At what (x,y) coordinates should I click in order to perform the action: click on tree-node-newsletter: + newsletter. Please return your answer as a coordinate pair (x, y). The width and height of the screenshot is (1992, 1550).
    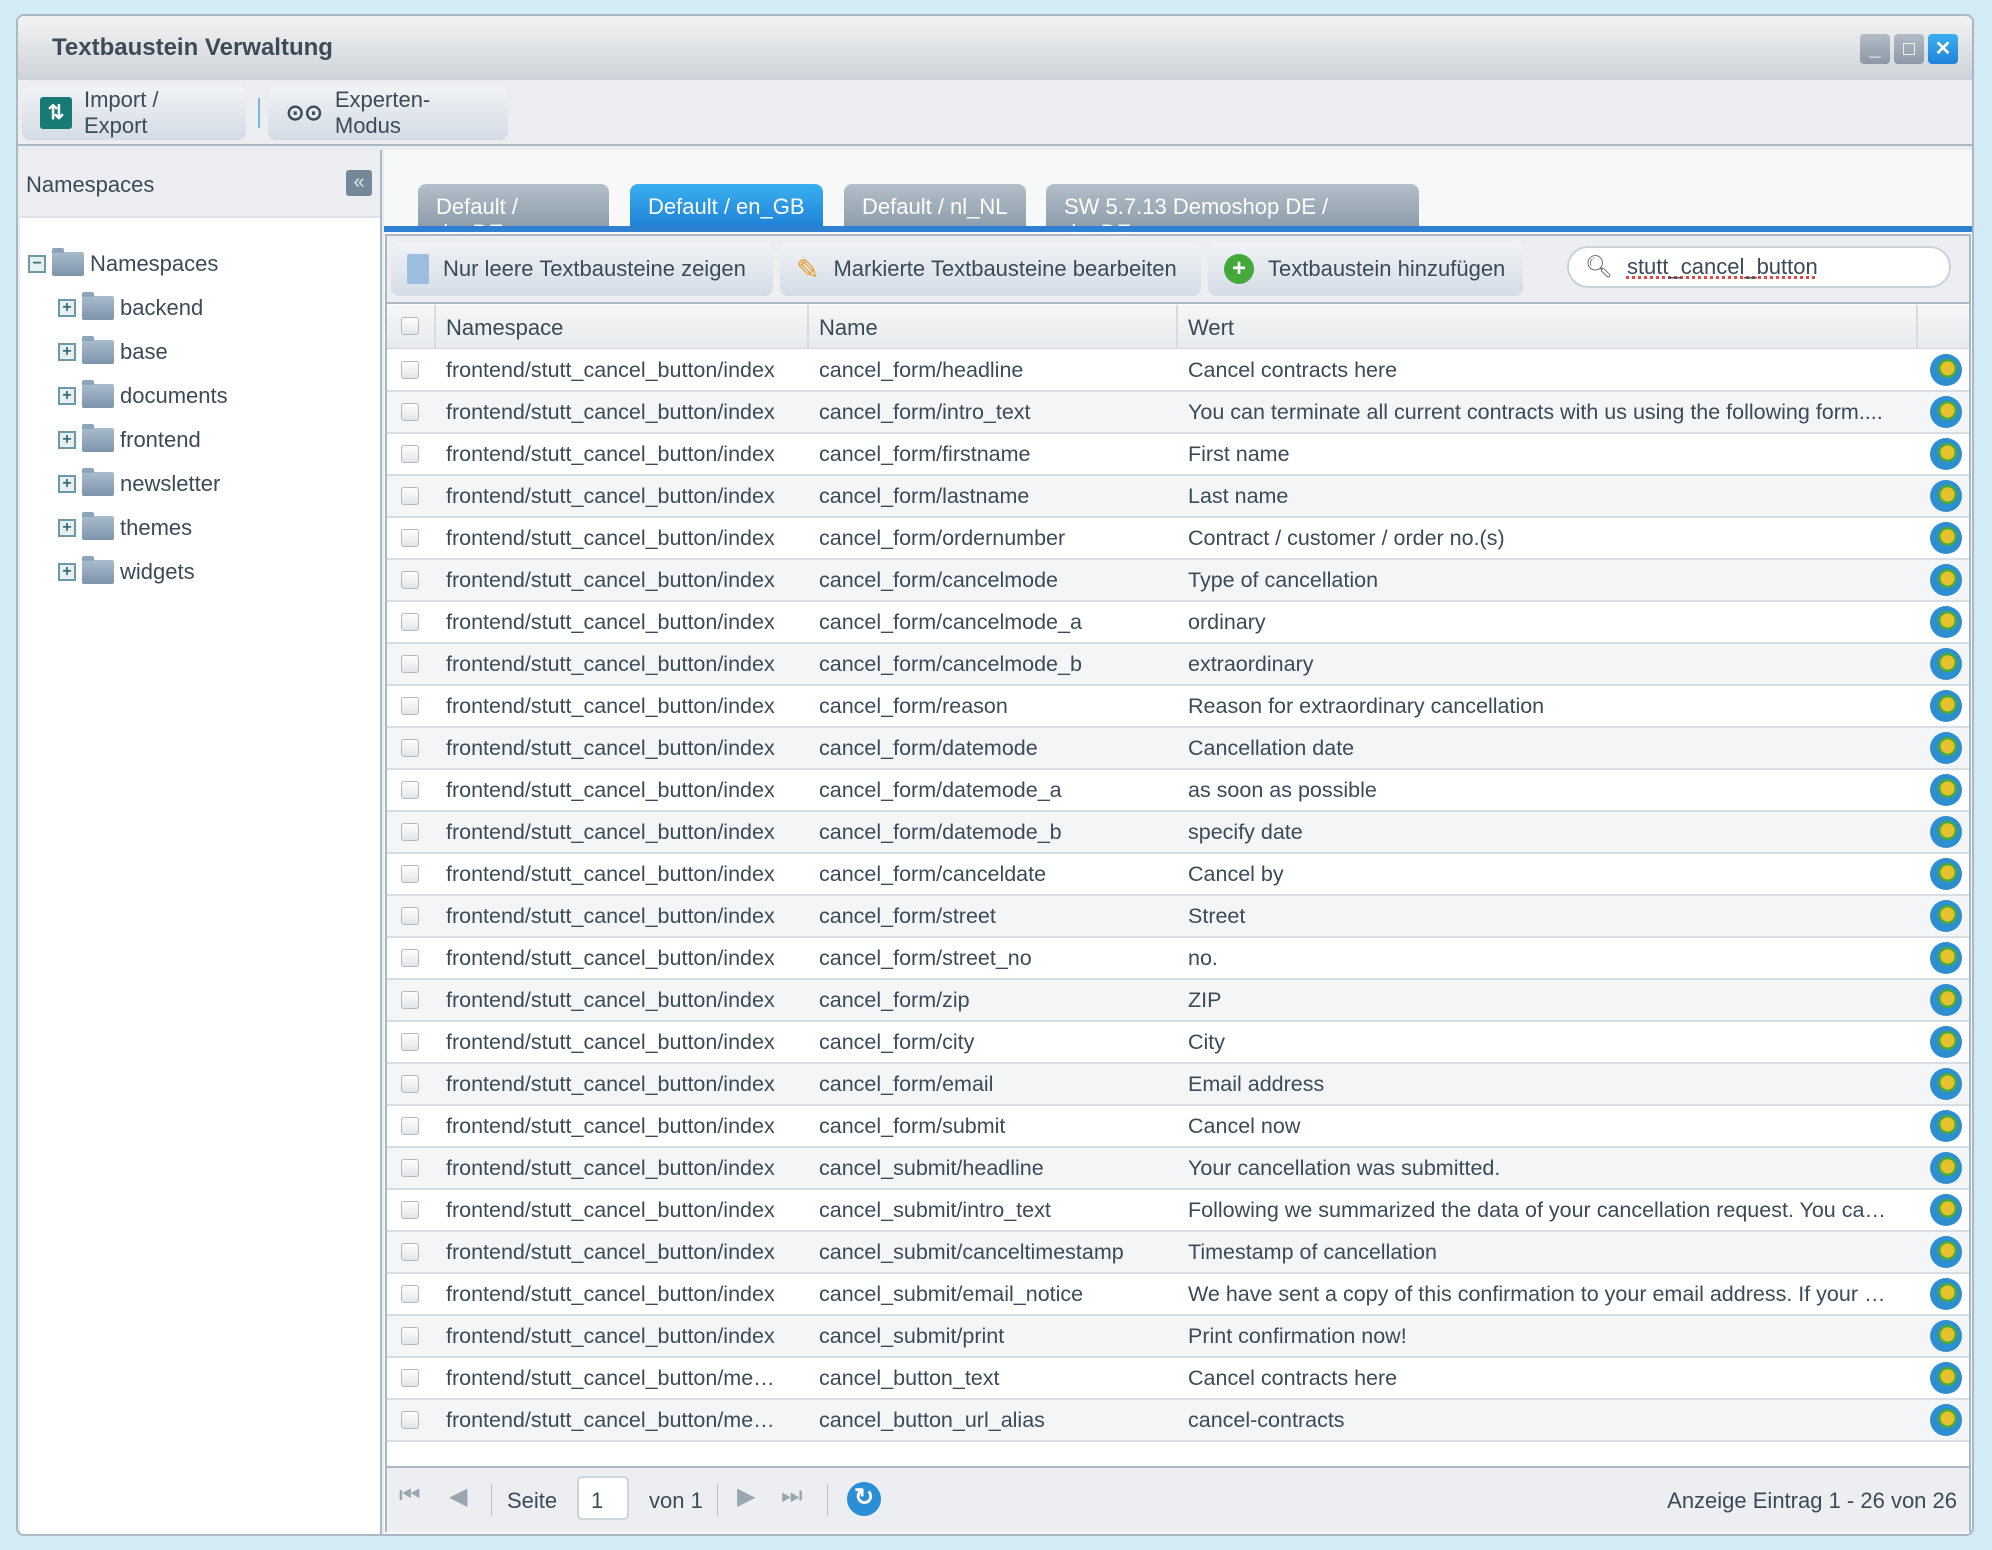
    Looking at the image, I should click on (139, 484).